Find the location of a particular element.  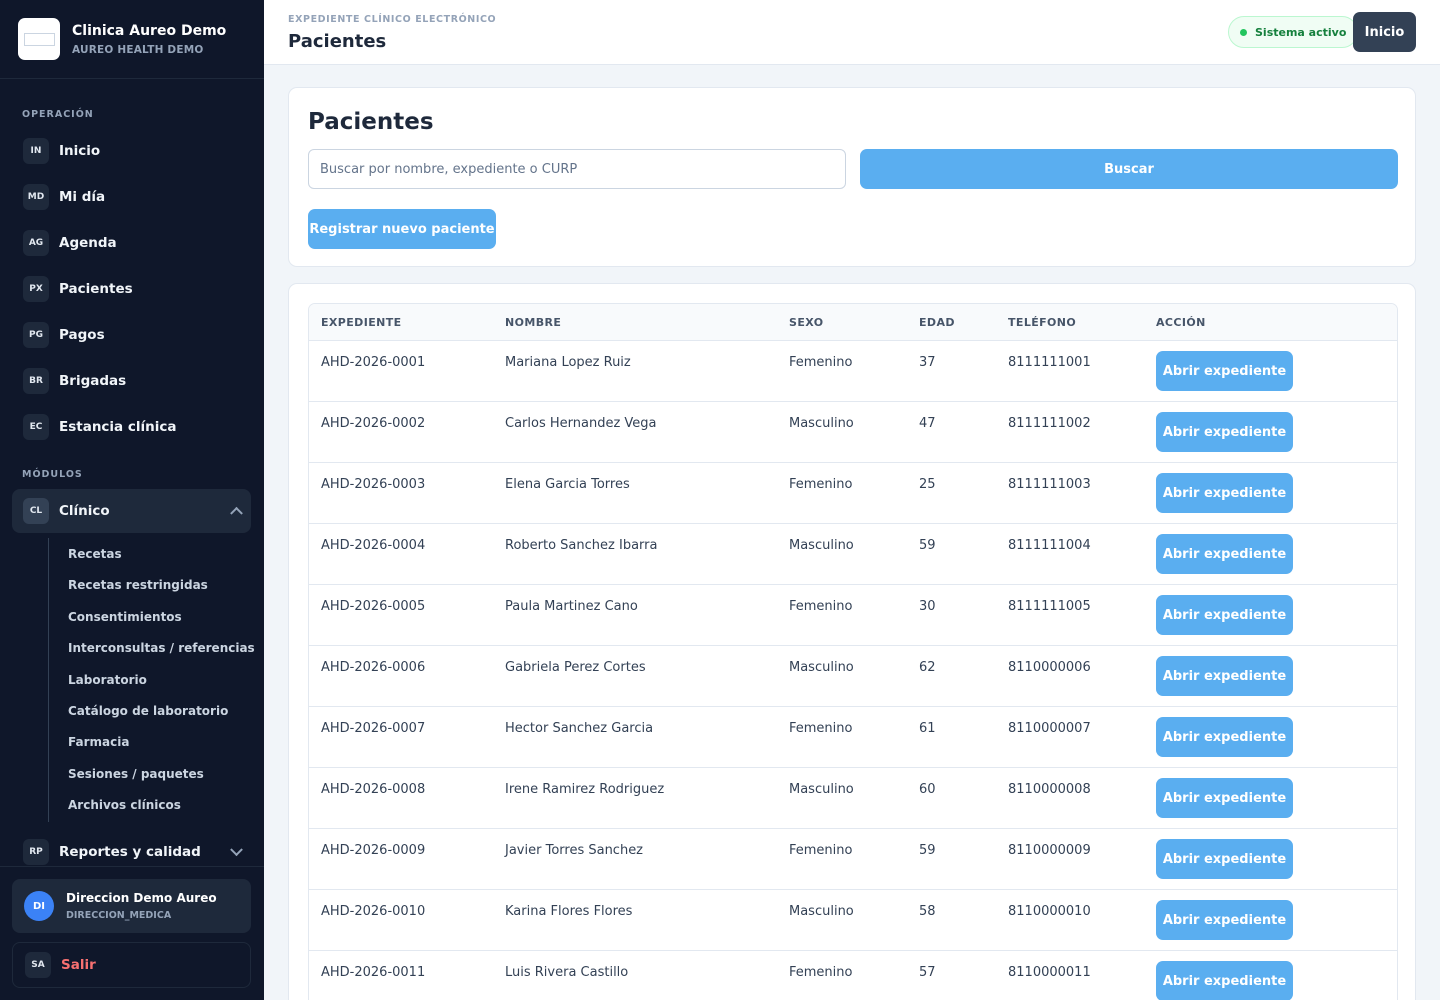

nav-badge: PG is located at coordinates (36, 335).